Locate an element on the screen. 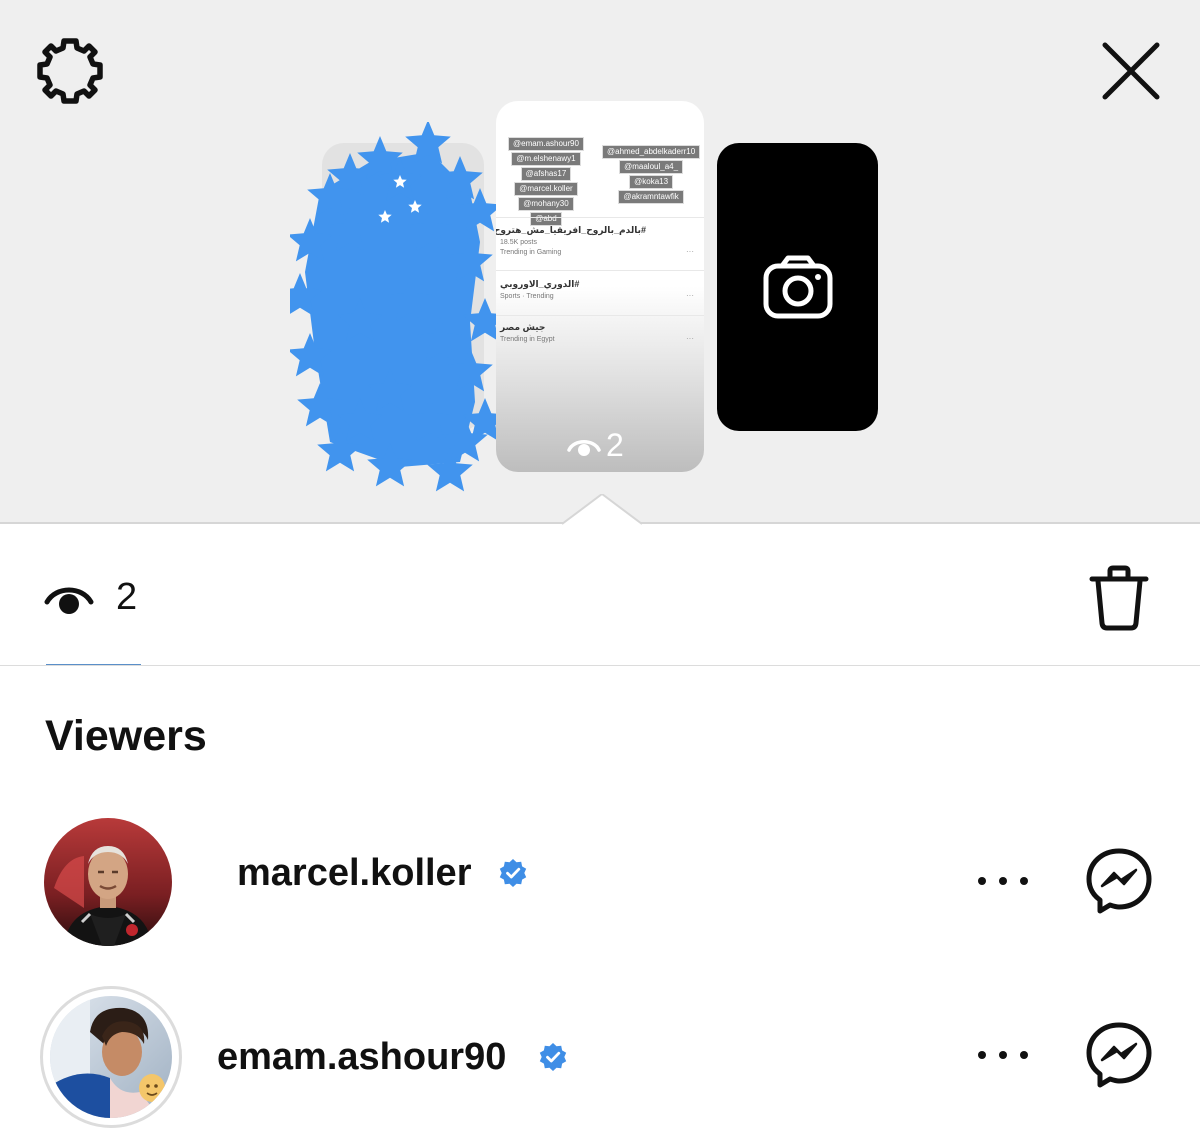 The height and width of the screenshot is (1146, 1200). mention-tag: @abd is located at coordinates (546, 219).